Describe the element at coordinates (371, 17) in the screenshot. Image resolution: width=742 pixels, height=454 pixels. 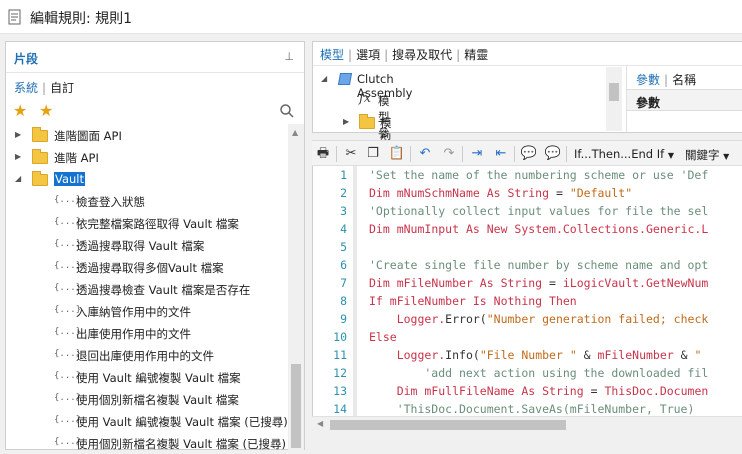
I see `title-bar: 編輯規則: 規則1` at that location.